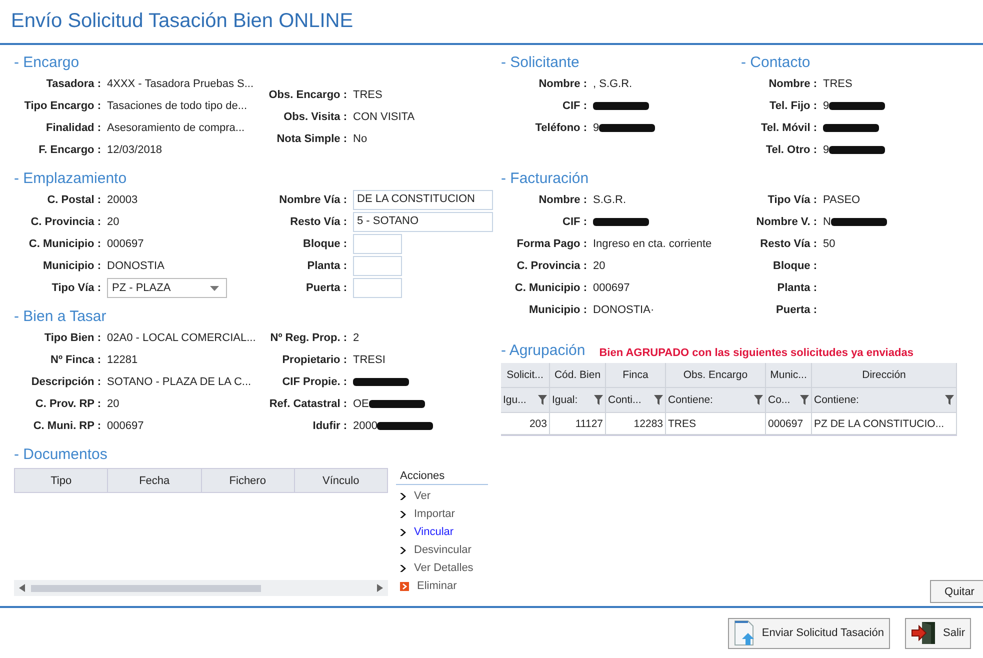 The image size is (983, 658). Describe the element at coordinates (74, 200) in the screenshot. I see `field-label: C. Postal :` at that location.